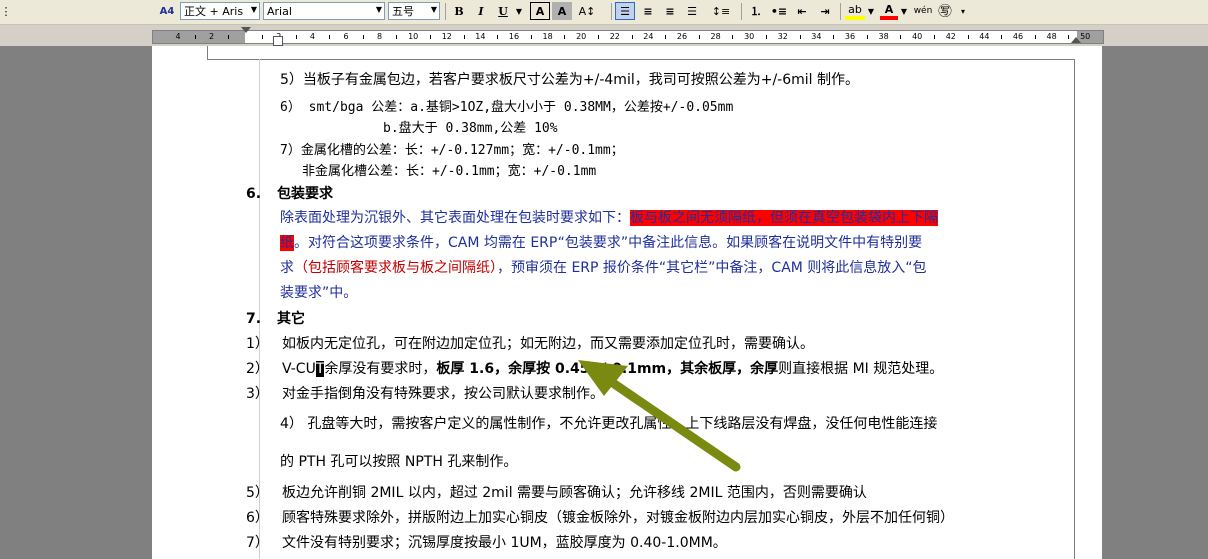 This screenshot has height=559, width=1208. I want to click on annotation-arrow, so click(659, 416).